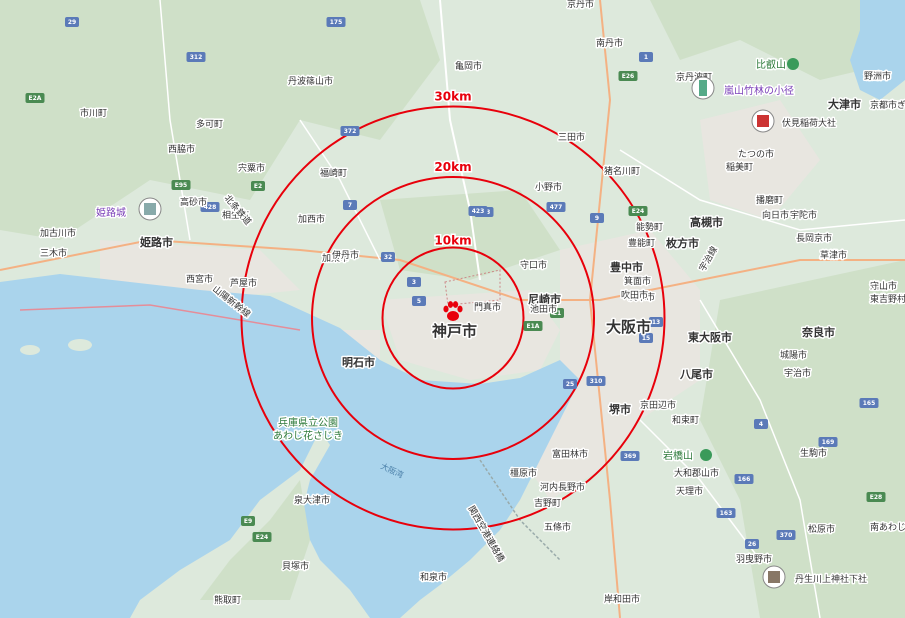 The height and width of the screenshot is (618, 905). I want to click on highway-shield: 423, so click(478, 211).